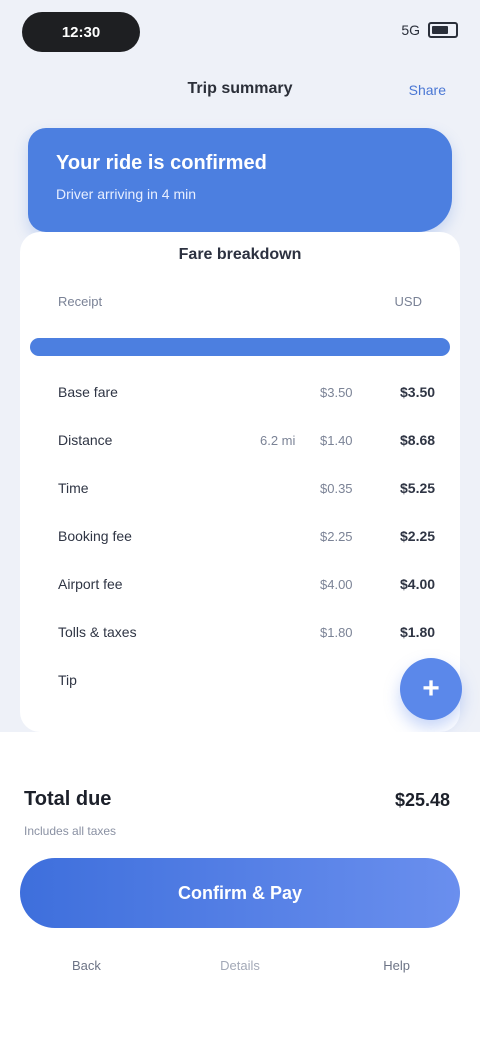 The image size is (480, 1040). Describe the element at coordinates (68, 799) in the screenshot. I see `total-label: Total due` at that location.